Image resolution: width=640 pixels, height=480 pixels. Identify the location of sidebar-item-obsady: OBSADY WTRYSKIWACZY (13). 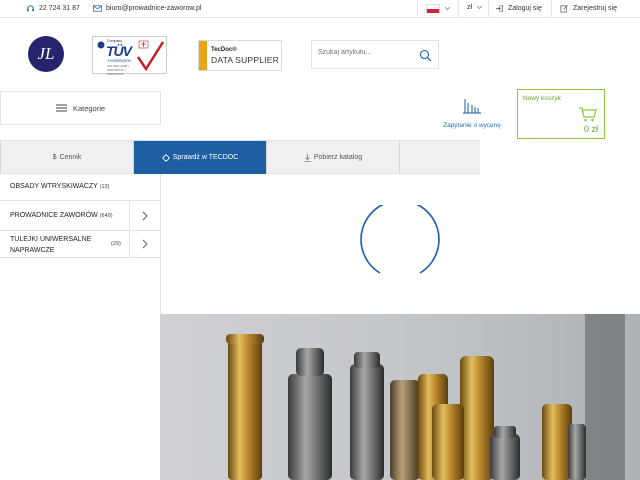
(80, 187).